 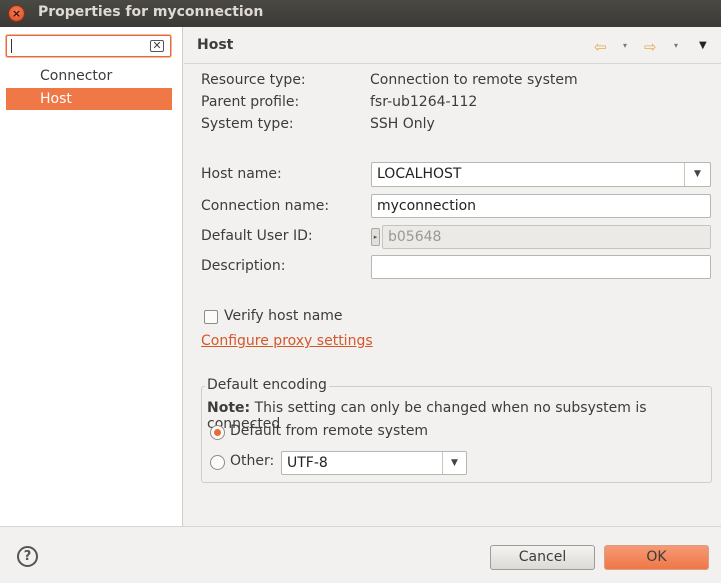 I want to click on description-label: Description:, so click(x=243, y=266).